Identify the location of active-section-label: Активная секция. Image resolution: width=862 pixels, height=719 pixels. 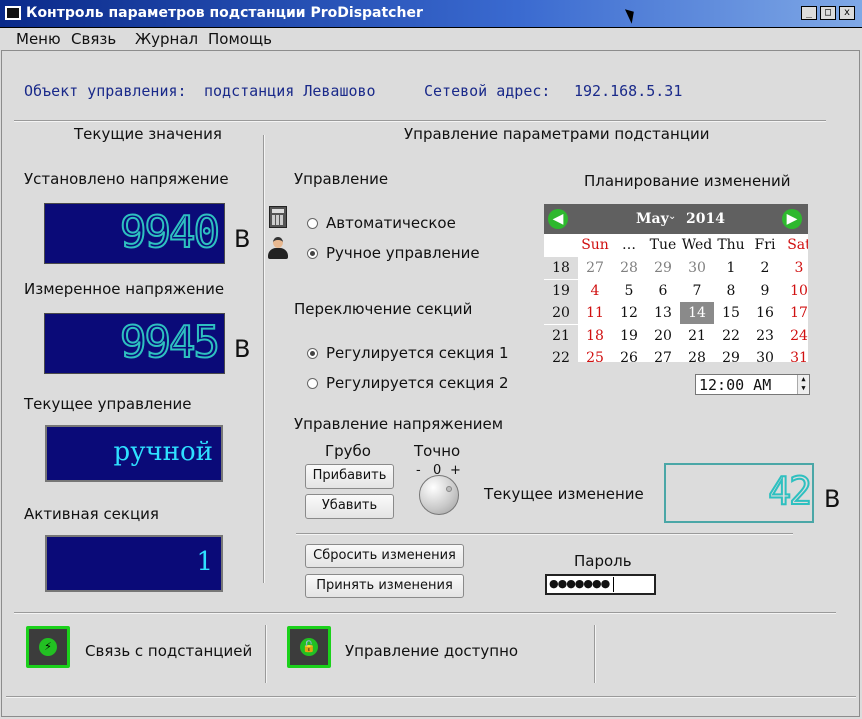
(91, 514).